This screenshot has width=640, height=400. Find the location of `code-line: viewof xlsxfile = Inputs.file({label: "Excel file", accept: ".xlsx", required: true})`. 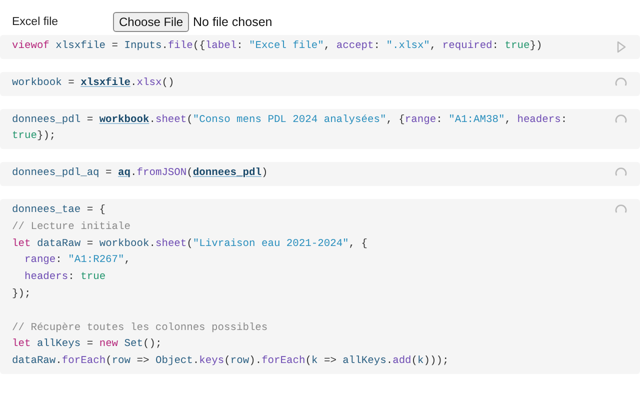

code-line: viewof xlsxfile = Inputs.file({label: "Excel file", accept: ".xlsx", required: true}) is located at coordinates (278, 46).